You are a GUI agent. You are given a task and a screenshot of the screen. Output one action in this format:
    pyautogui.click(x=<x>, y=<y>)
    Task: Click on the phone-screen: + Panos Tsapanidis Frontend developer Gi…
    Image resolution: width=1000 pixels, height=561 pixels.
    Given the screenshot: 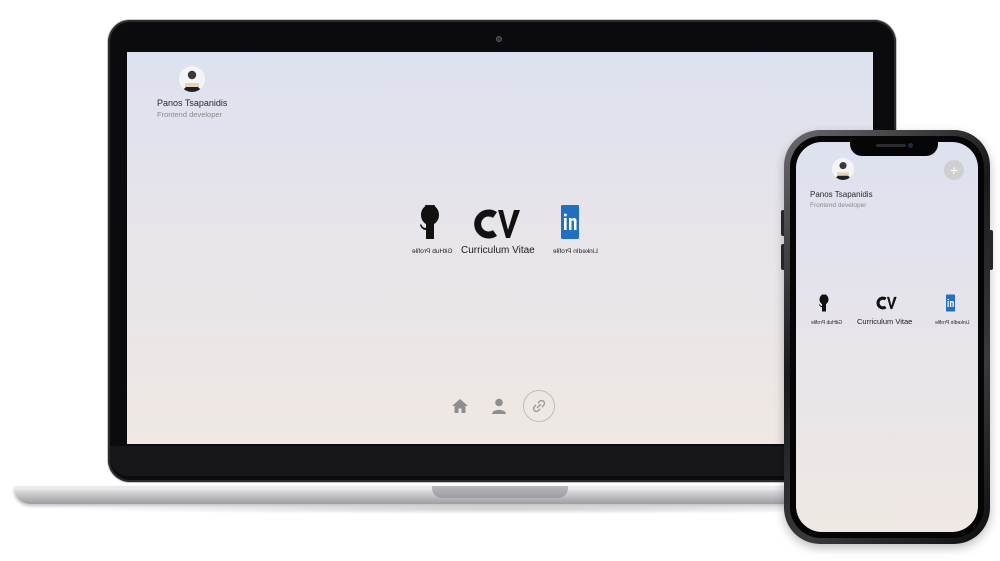 What is the action you would take?
    pyautogui.click(x=887, y=337)
    